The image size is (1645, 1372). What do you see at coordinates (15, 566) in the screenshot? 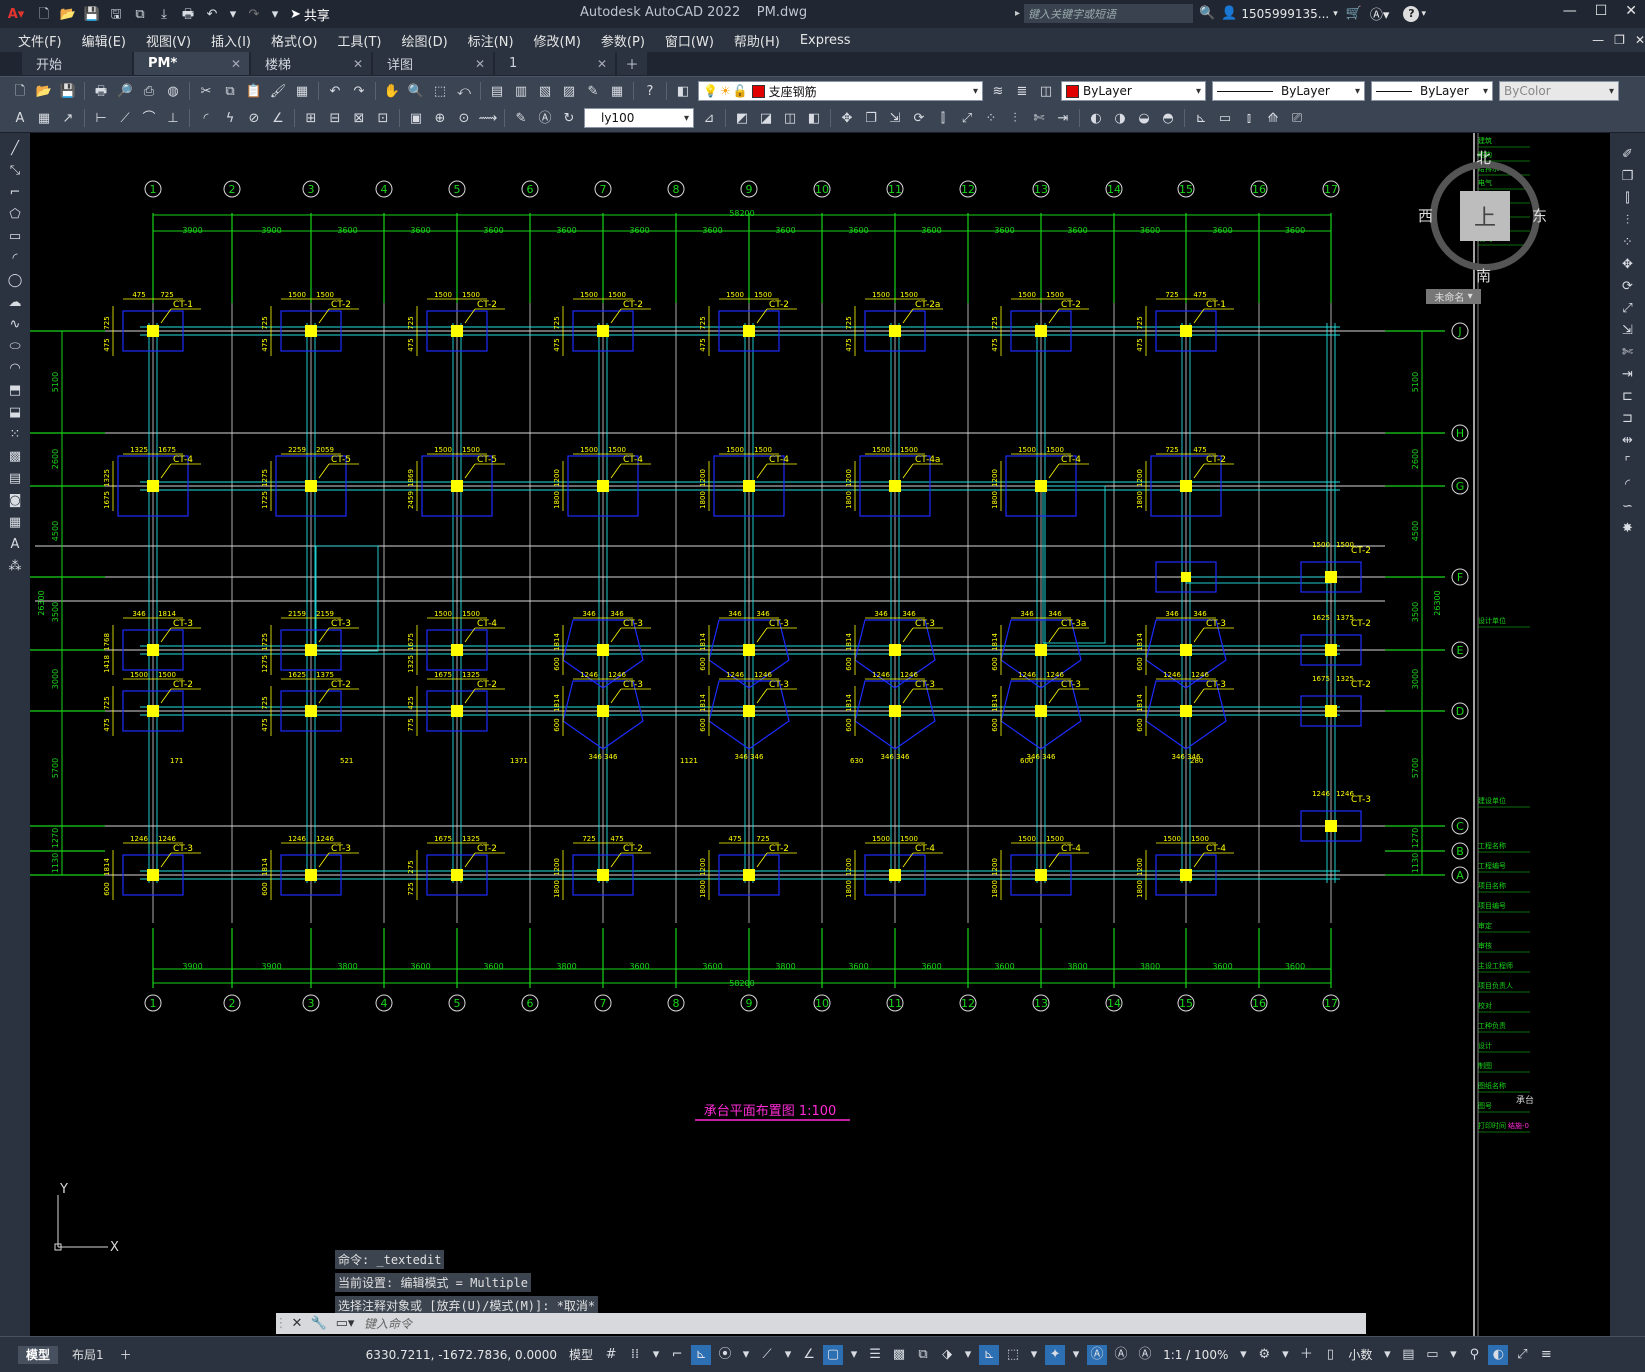
I see `add-selected-icon: ⁂` at bounding box center [15, 566].